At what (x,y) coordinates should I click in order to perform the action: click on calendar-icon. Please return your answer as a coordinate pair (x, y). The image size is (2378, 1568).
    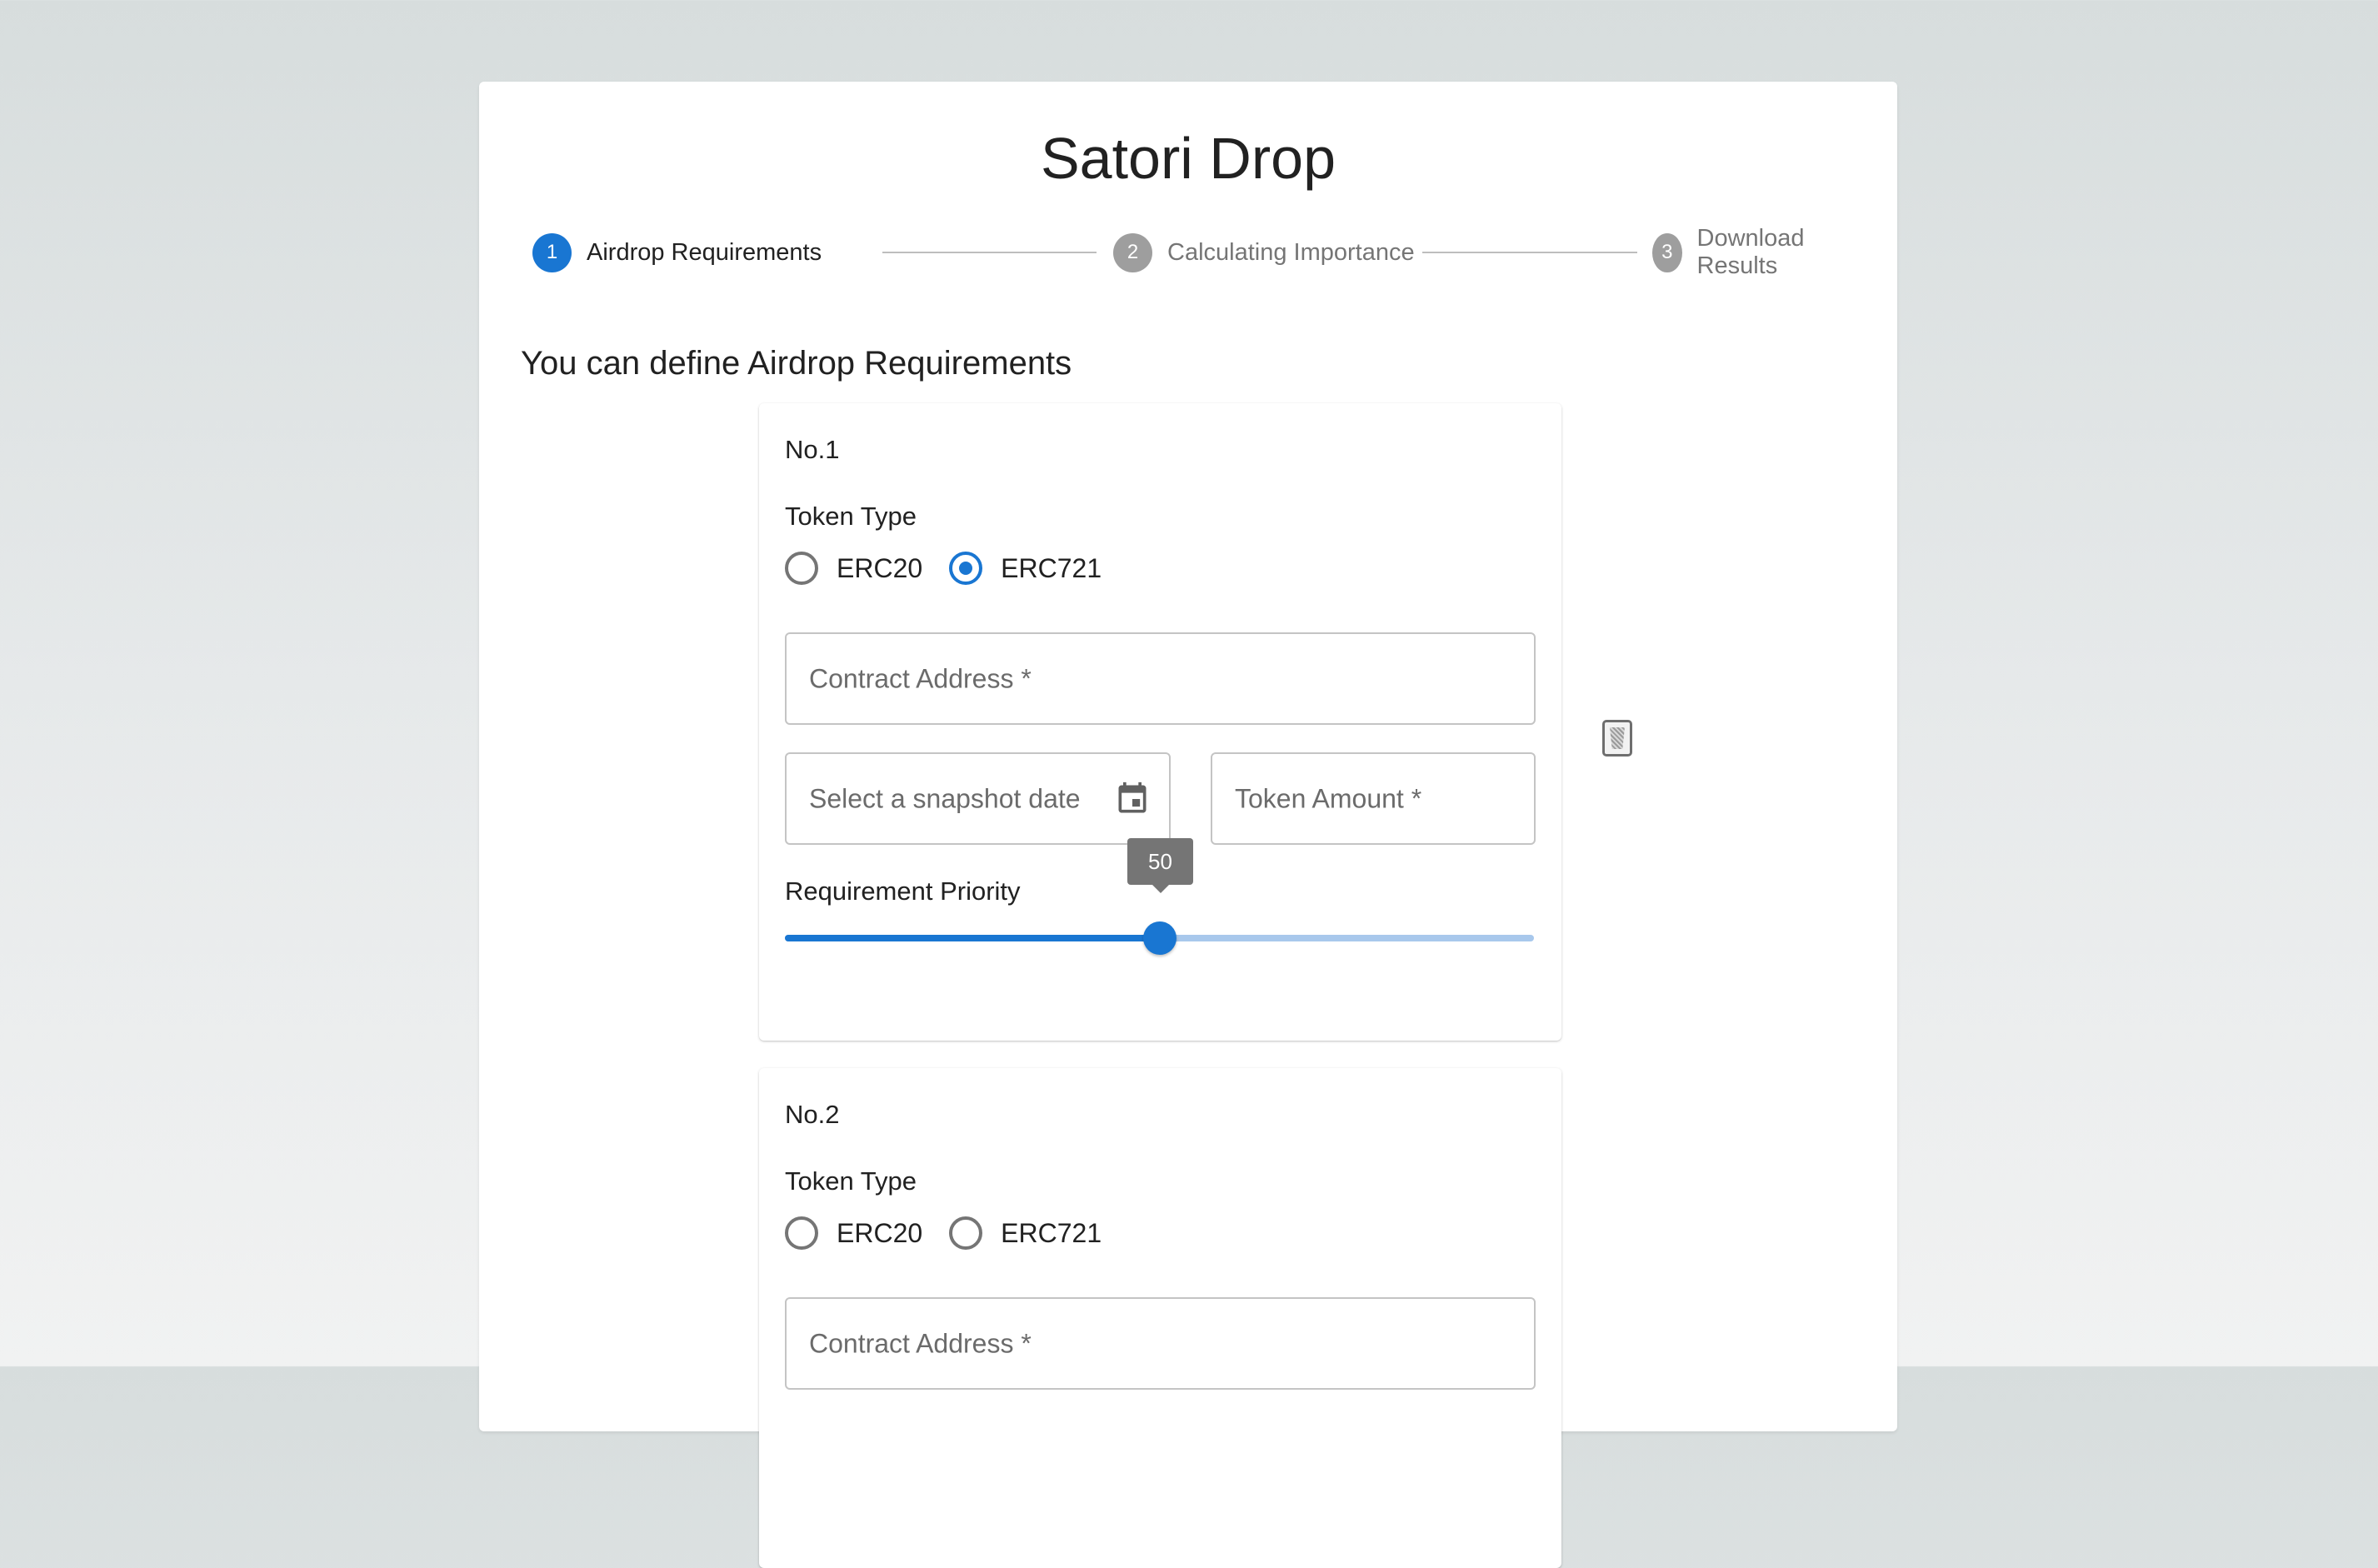
    Looking at the image, I should click on (1133, 799).